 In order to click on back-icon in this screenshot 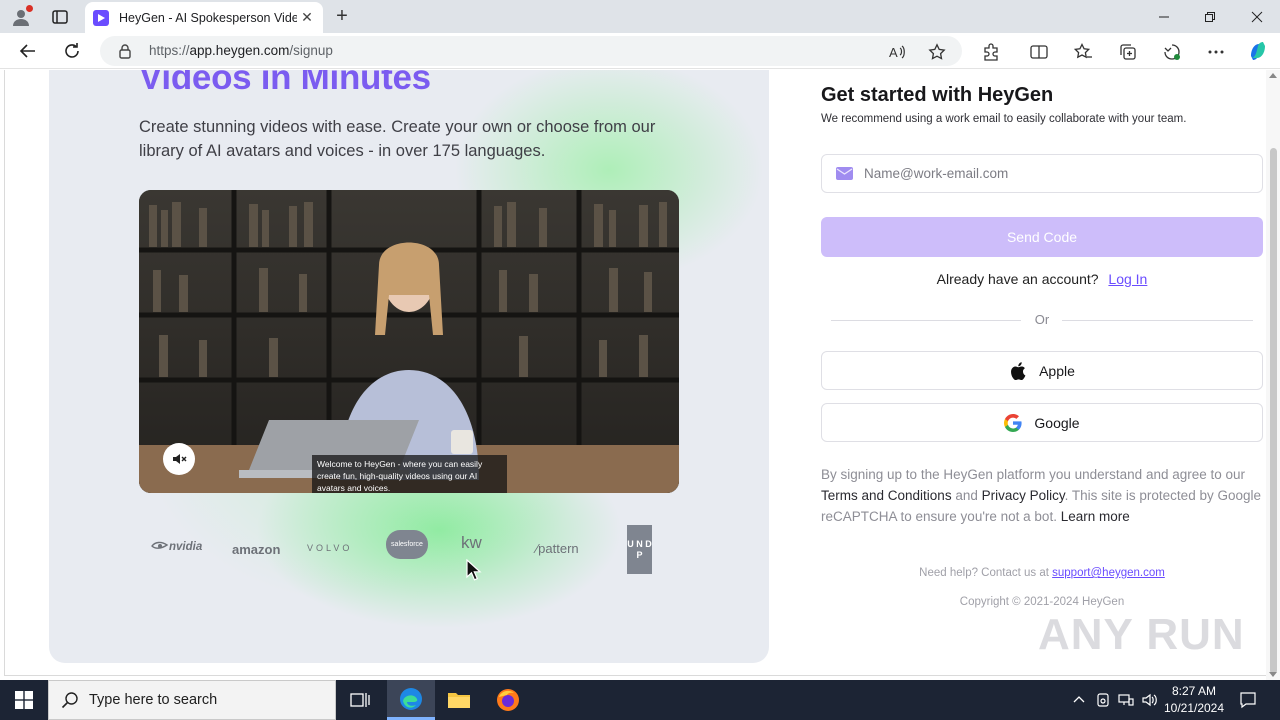, I will do `click(28, 51)`.